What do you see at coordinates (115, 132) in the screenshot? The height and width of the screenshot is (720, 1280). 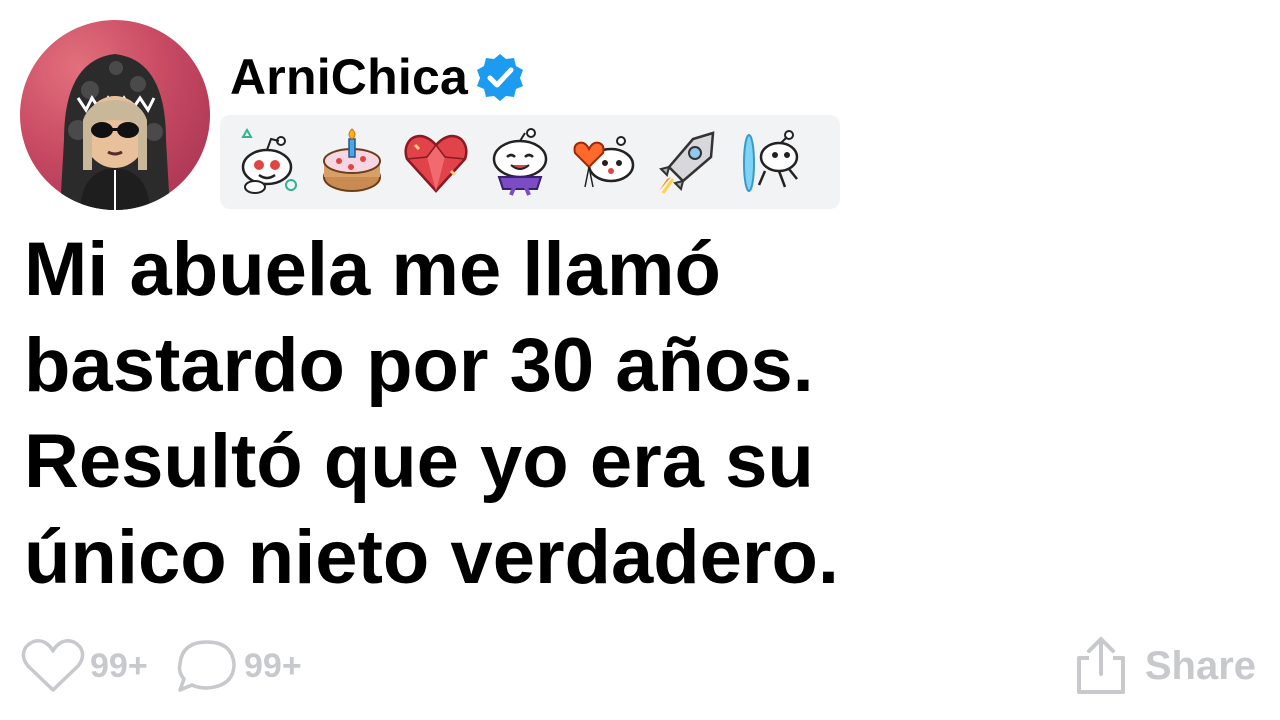 I see `avatar-character-icon` at bounding box center [115, 132].